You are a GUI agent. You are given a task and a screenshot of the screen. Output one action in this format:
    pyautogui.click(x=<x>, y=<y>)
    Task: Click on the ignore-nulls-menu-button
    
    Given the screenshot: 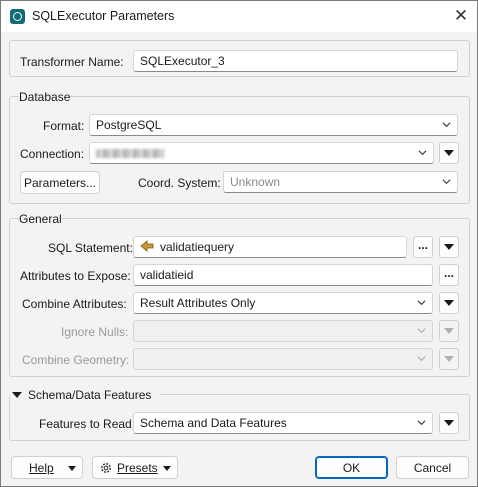 What is the action you would take?
    pyautogui.click(x=449, y=331)
    